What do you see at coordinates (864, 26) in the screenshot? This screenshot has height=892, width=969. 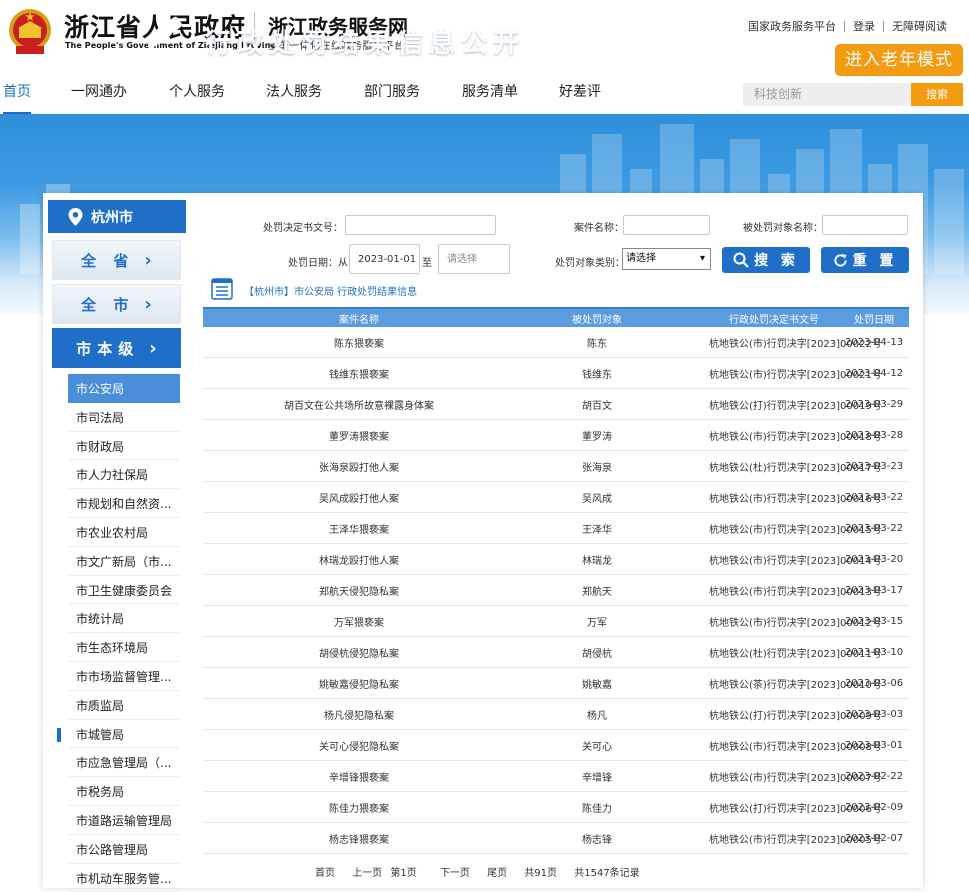 I see `link-login: 登录` at bounding box center [864, 26].